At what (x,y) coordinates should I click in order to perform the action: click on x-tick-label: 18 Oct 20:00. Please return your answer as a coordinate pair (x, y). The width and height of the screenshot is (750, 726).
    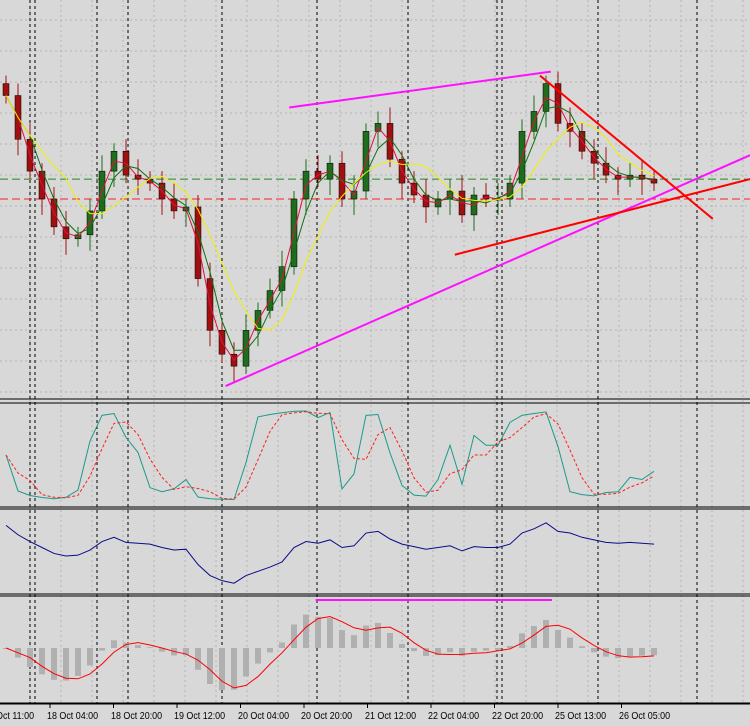
    Looking at the image, I should click on (136, 716).